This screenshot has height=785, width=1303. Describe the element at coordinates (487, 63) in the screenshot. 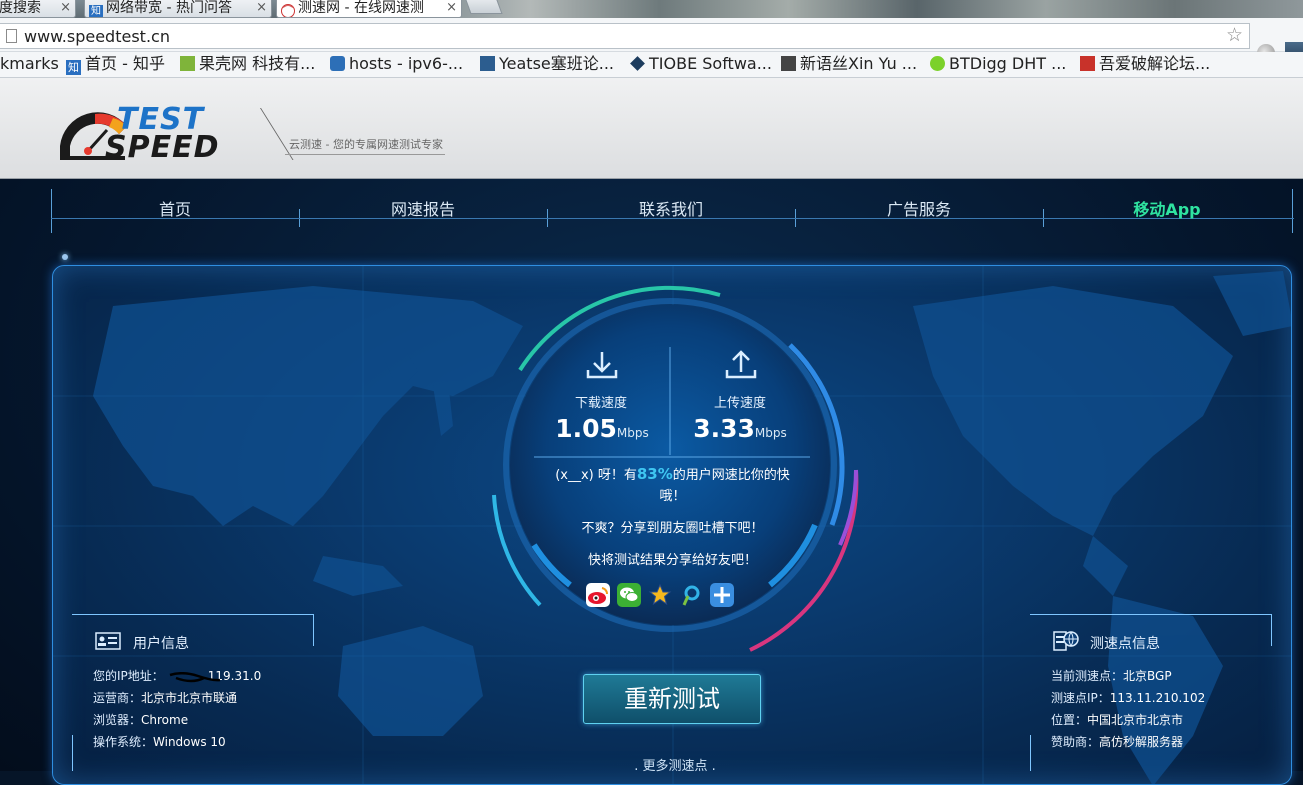

I see `yeatse-icon` at that location.